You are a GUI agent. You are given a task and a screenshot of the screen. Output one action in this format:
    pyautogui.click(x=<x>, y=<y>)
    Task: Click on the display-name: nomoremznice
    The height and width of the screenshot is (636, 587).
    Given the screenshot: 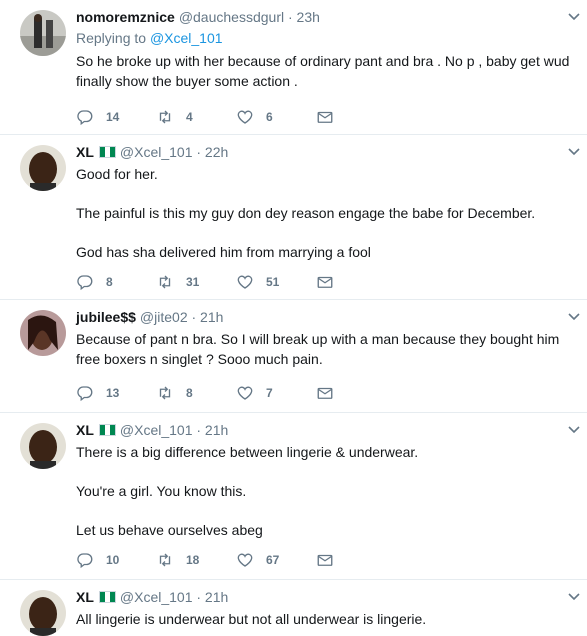 What is the action you would take?
    pyautogui.click(x=125, y=17)
    